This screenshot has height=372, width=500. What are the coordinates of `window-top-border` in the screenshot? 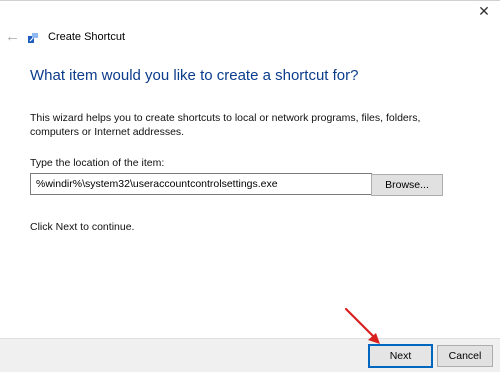 It's located at (250, 0).